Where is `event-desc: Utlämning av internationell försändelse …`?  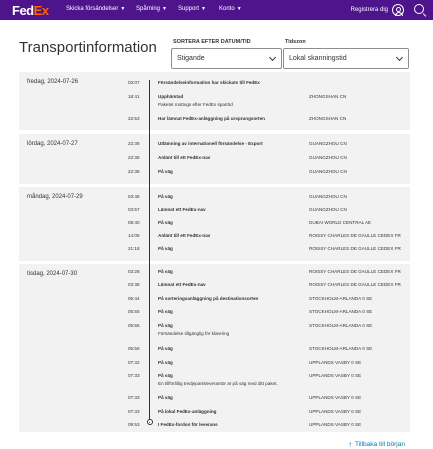 event-desc: Utlämning av internationell försändelse … is located at coordinates (210, 143).